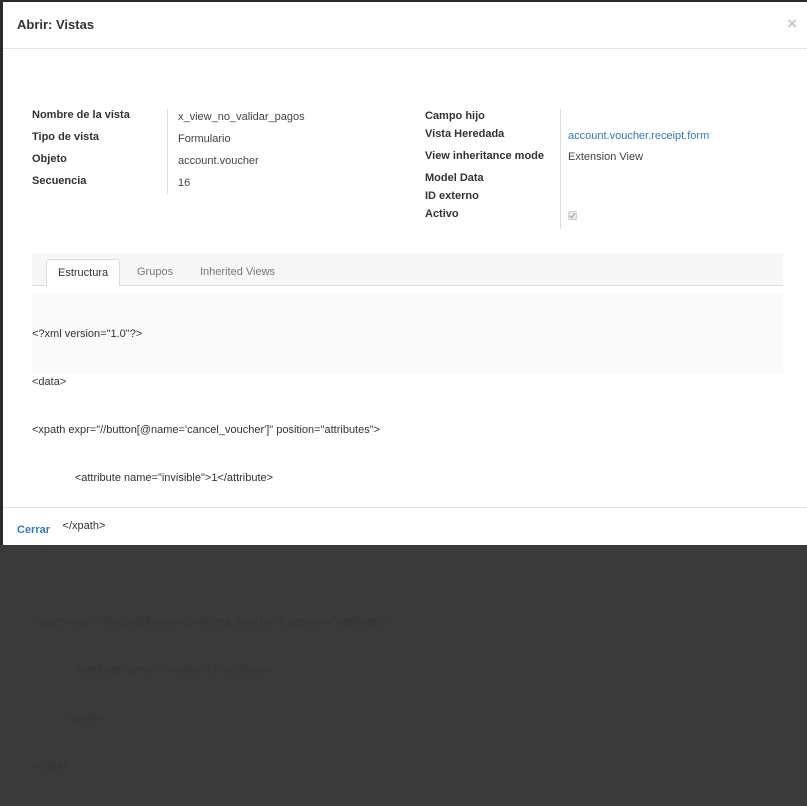  What do you see at coordinates (792, 24) in the screenshot?
I see `close-icon: ×` at bounding box center [792, 24].